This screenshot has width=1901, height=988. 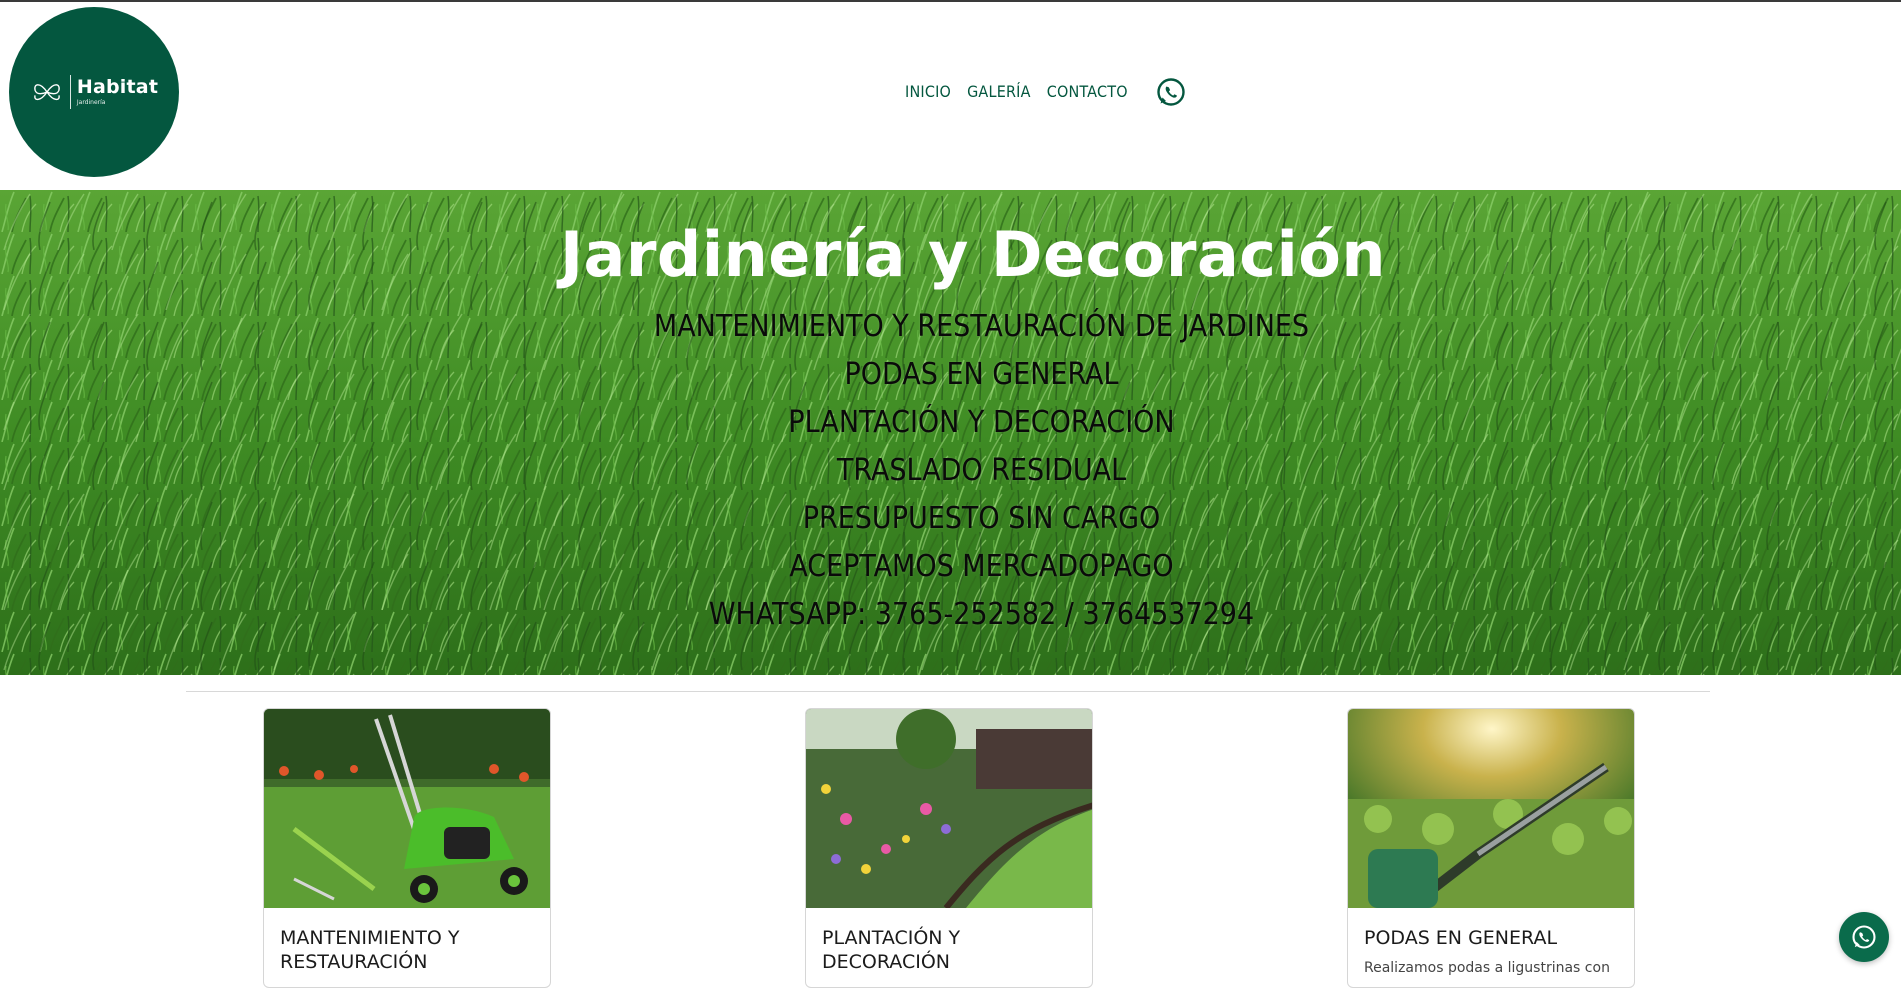 I want to click on service-item: PLANTACIÓN Y DECORACIÓN, so click(x=981, y=422).